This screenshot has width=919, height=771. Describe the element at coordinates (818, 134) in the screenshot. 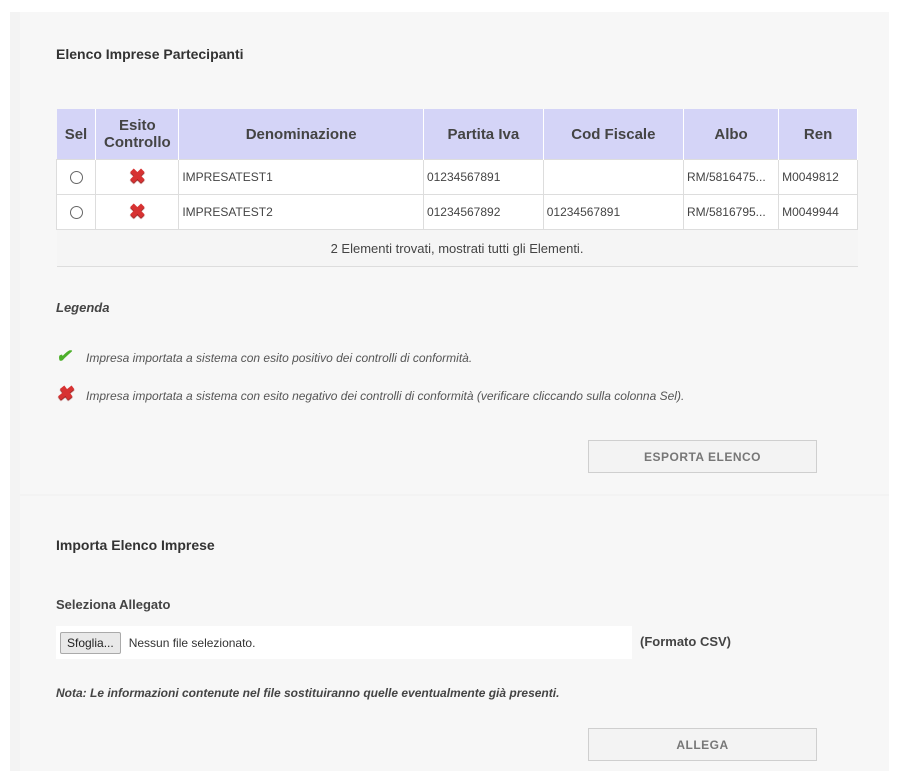

I see `header-ren: Ren` at that location.